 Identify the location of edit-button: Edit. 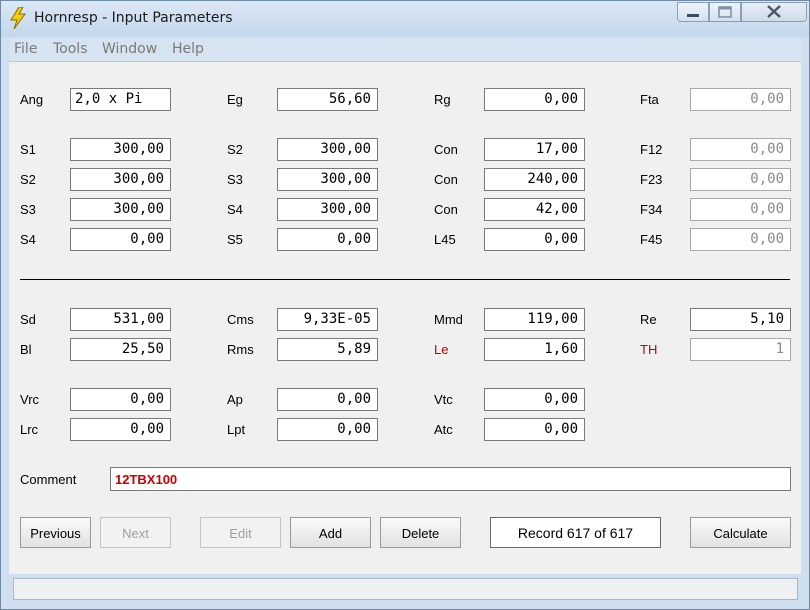
(240, 532).